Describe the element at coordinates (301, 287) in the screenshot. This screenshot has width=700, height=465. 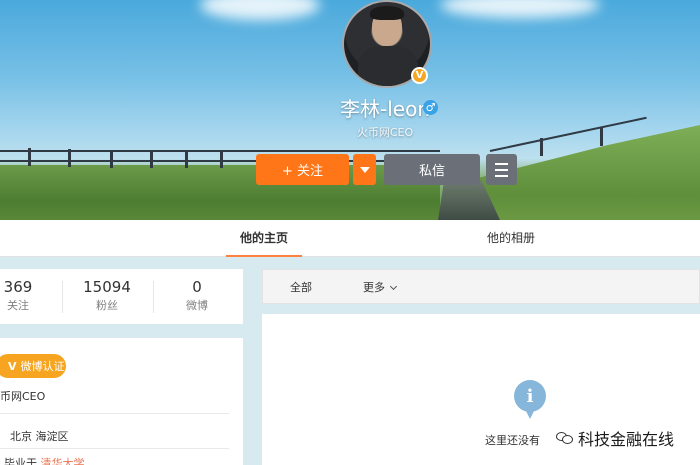
I see `filter-all: 全部` at that location.